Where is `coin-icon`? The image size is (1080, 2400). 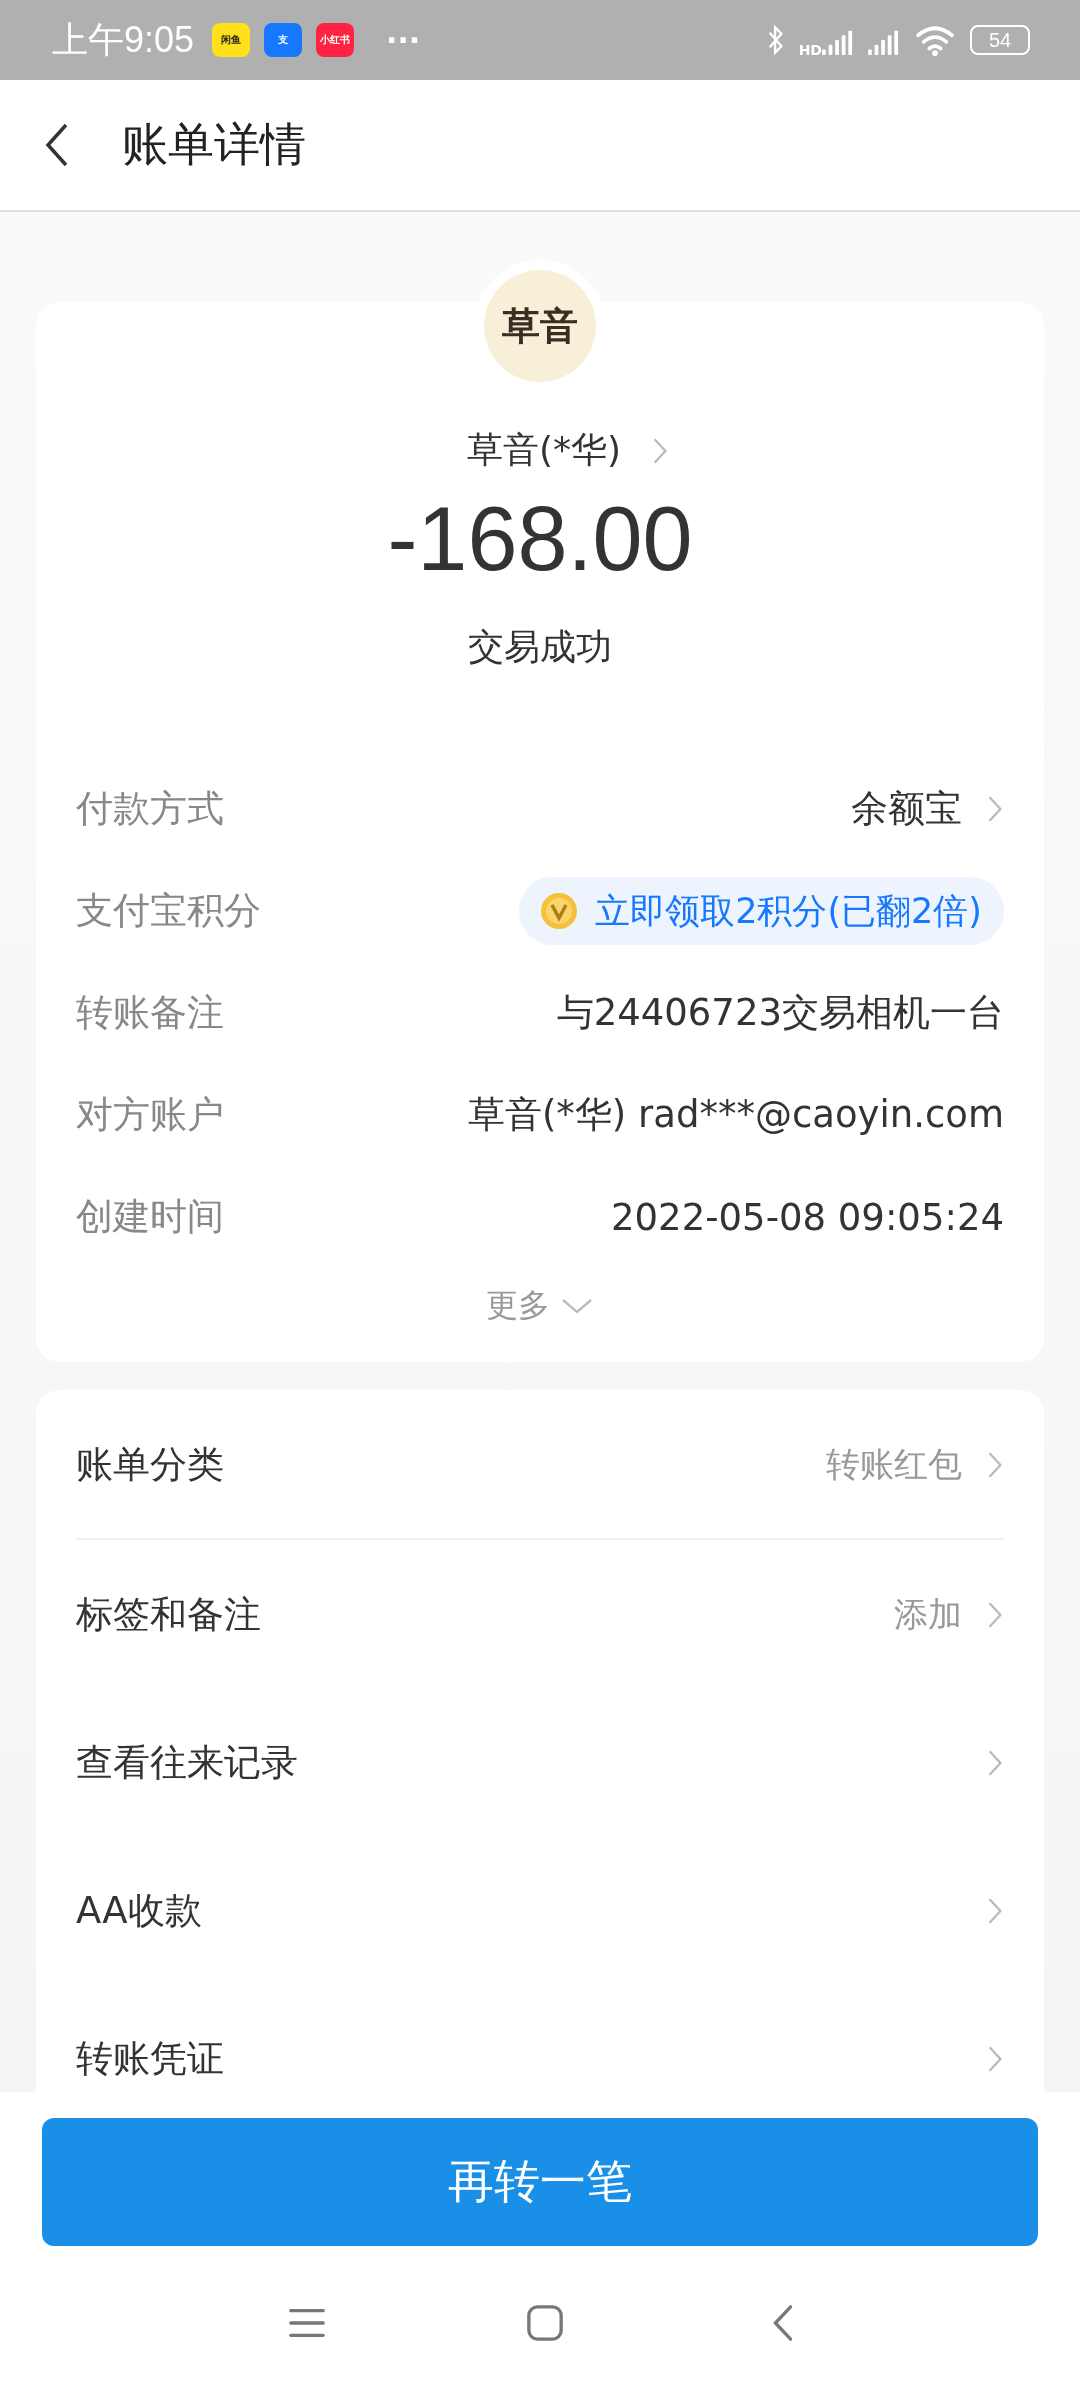
coin-icon is located at coordinates (559, 911).